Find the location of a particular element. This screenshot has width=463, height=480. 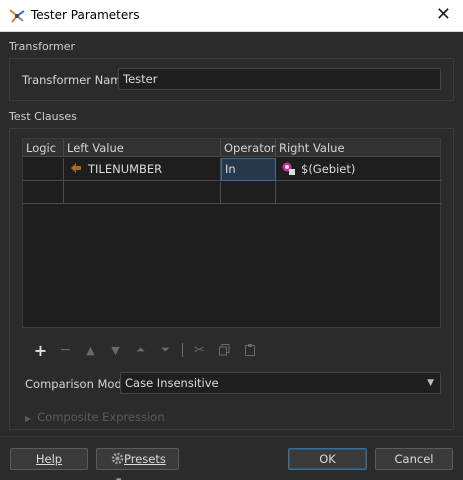

window-title: Tester Parameters is located at coordinates (85, 15).